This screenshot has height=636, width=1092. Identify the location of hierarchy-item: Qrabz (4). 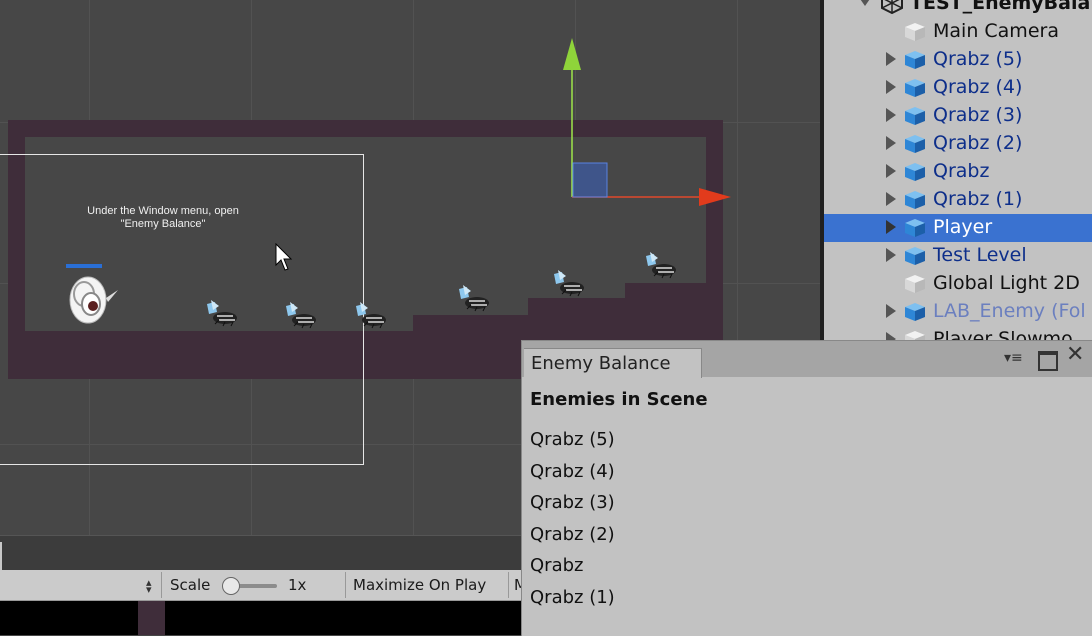
(958, 88).